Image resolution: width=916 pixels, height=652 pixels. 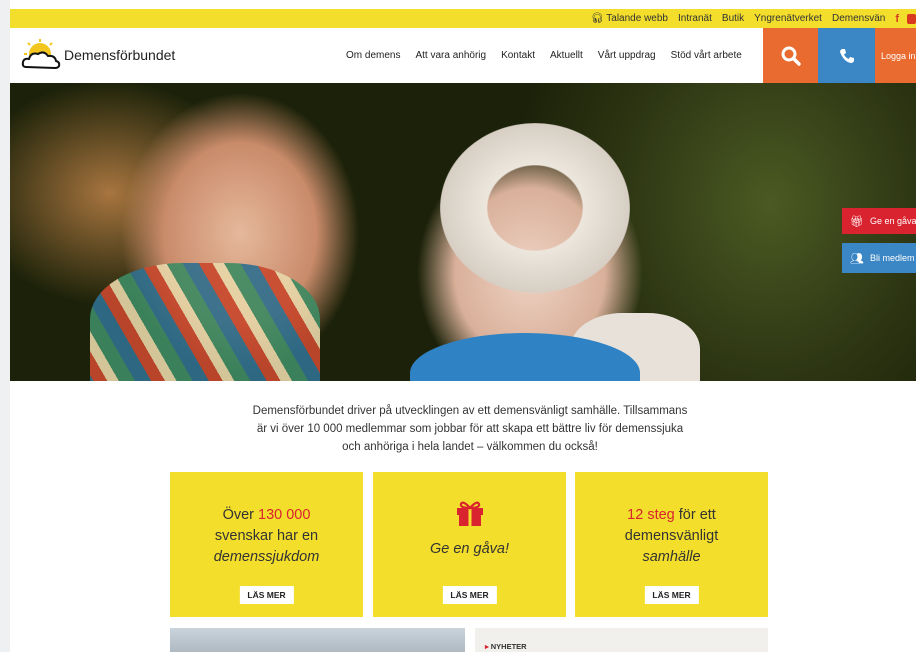 I want to click on utility-link-intranat: Intranät, so click(x=695, y=18).